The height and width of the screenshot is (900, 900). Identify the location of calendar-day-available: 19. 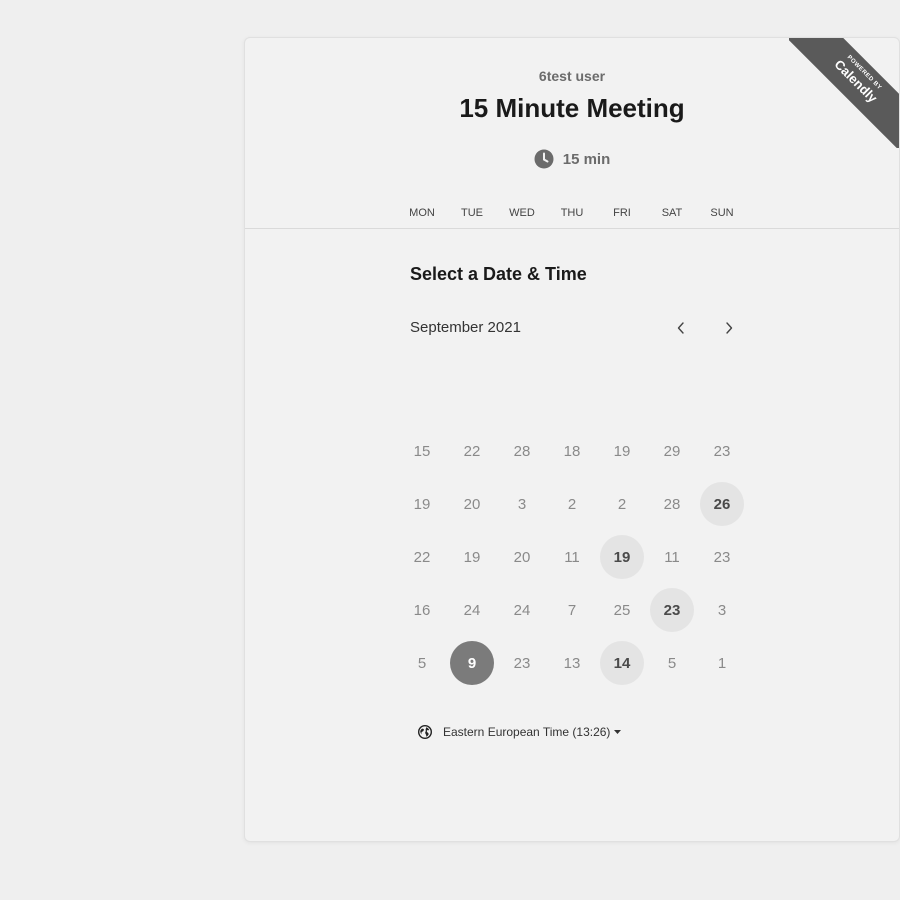
(622, 557).